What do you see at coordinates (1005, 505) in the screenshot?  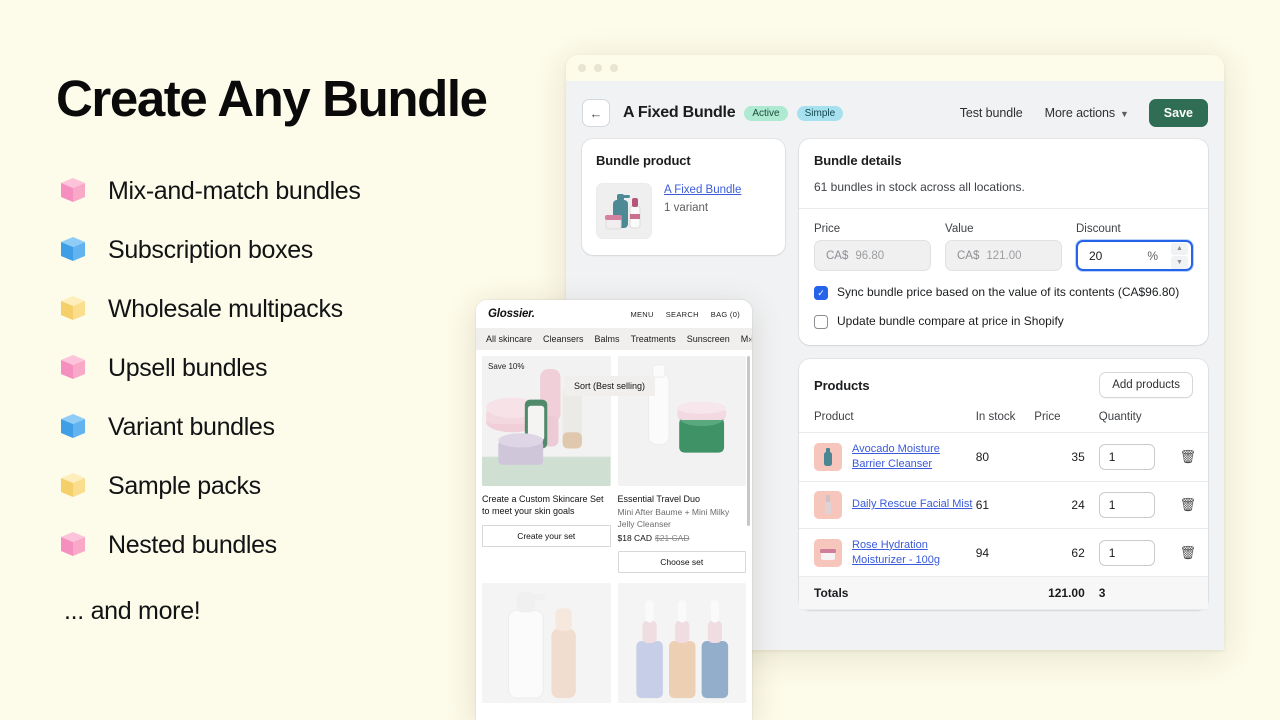 I see `in-stock-value: 61` at bounding box center [1005, 505].